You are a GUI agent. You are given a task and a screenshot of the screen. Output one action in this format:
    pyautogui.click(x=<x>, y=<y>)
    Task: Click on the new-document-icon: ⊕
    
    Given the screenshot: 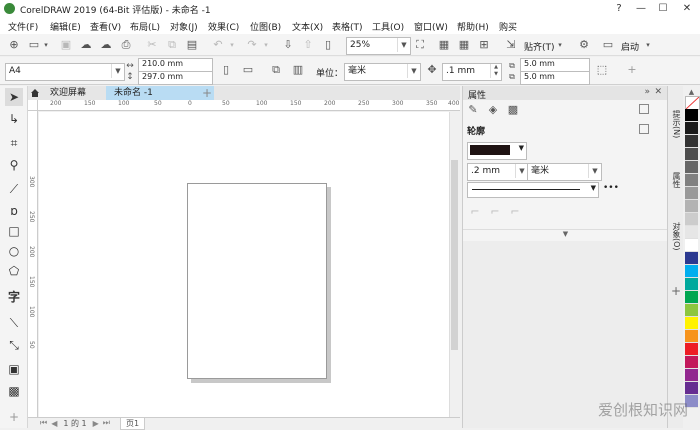 What is the action you would take?
    pyautogui.click(x=14, y=45)
    